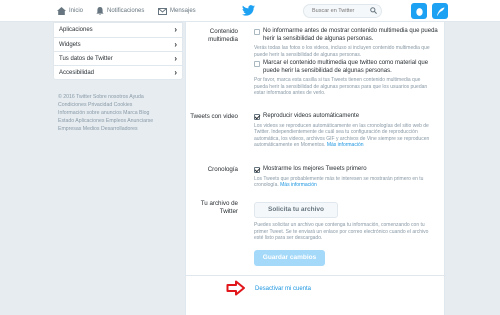  I want to click on default-avatar-egg-icon, so click(419, 11).